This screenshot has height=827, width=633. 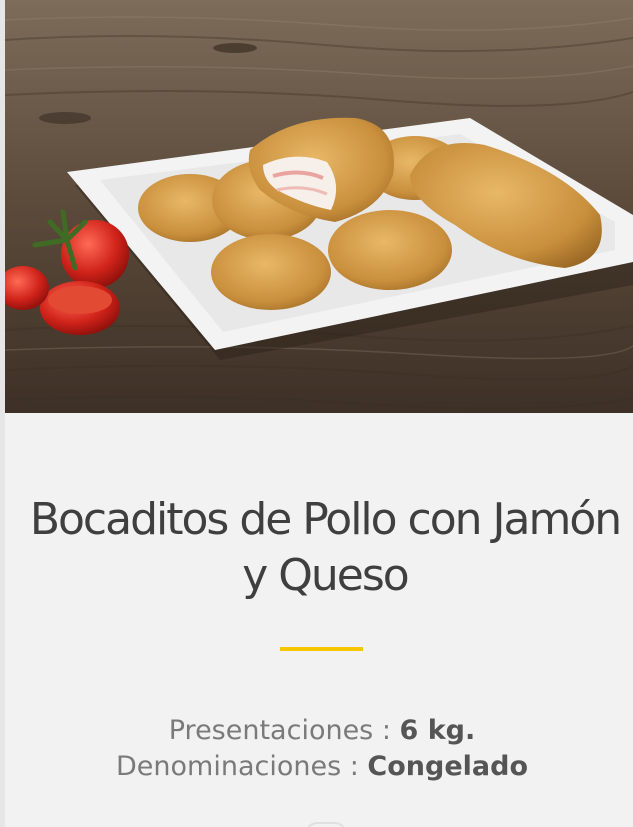 What do you see at coordinates (326, 824) in the screenshot?
I see `scroll-hint` at bounding box center [326, 824].